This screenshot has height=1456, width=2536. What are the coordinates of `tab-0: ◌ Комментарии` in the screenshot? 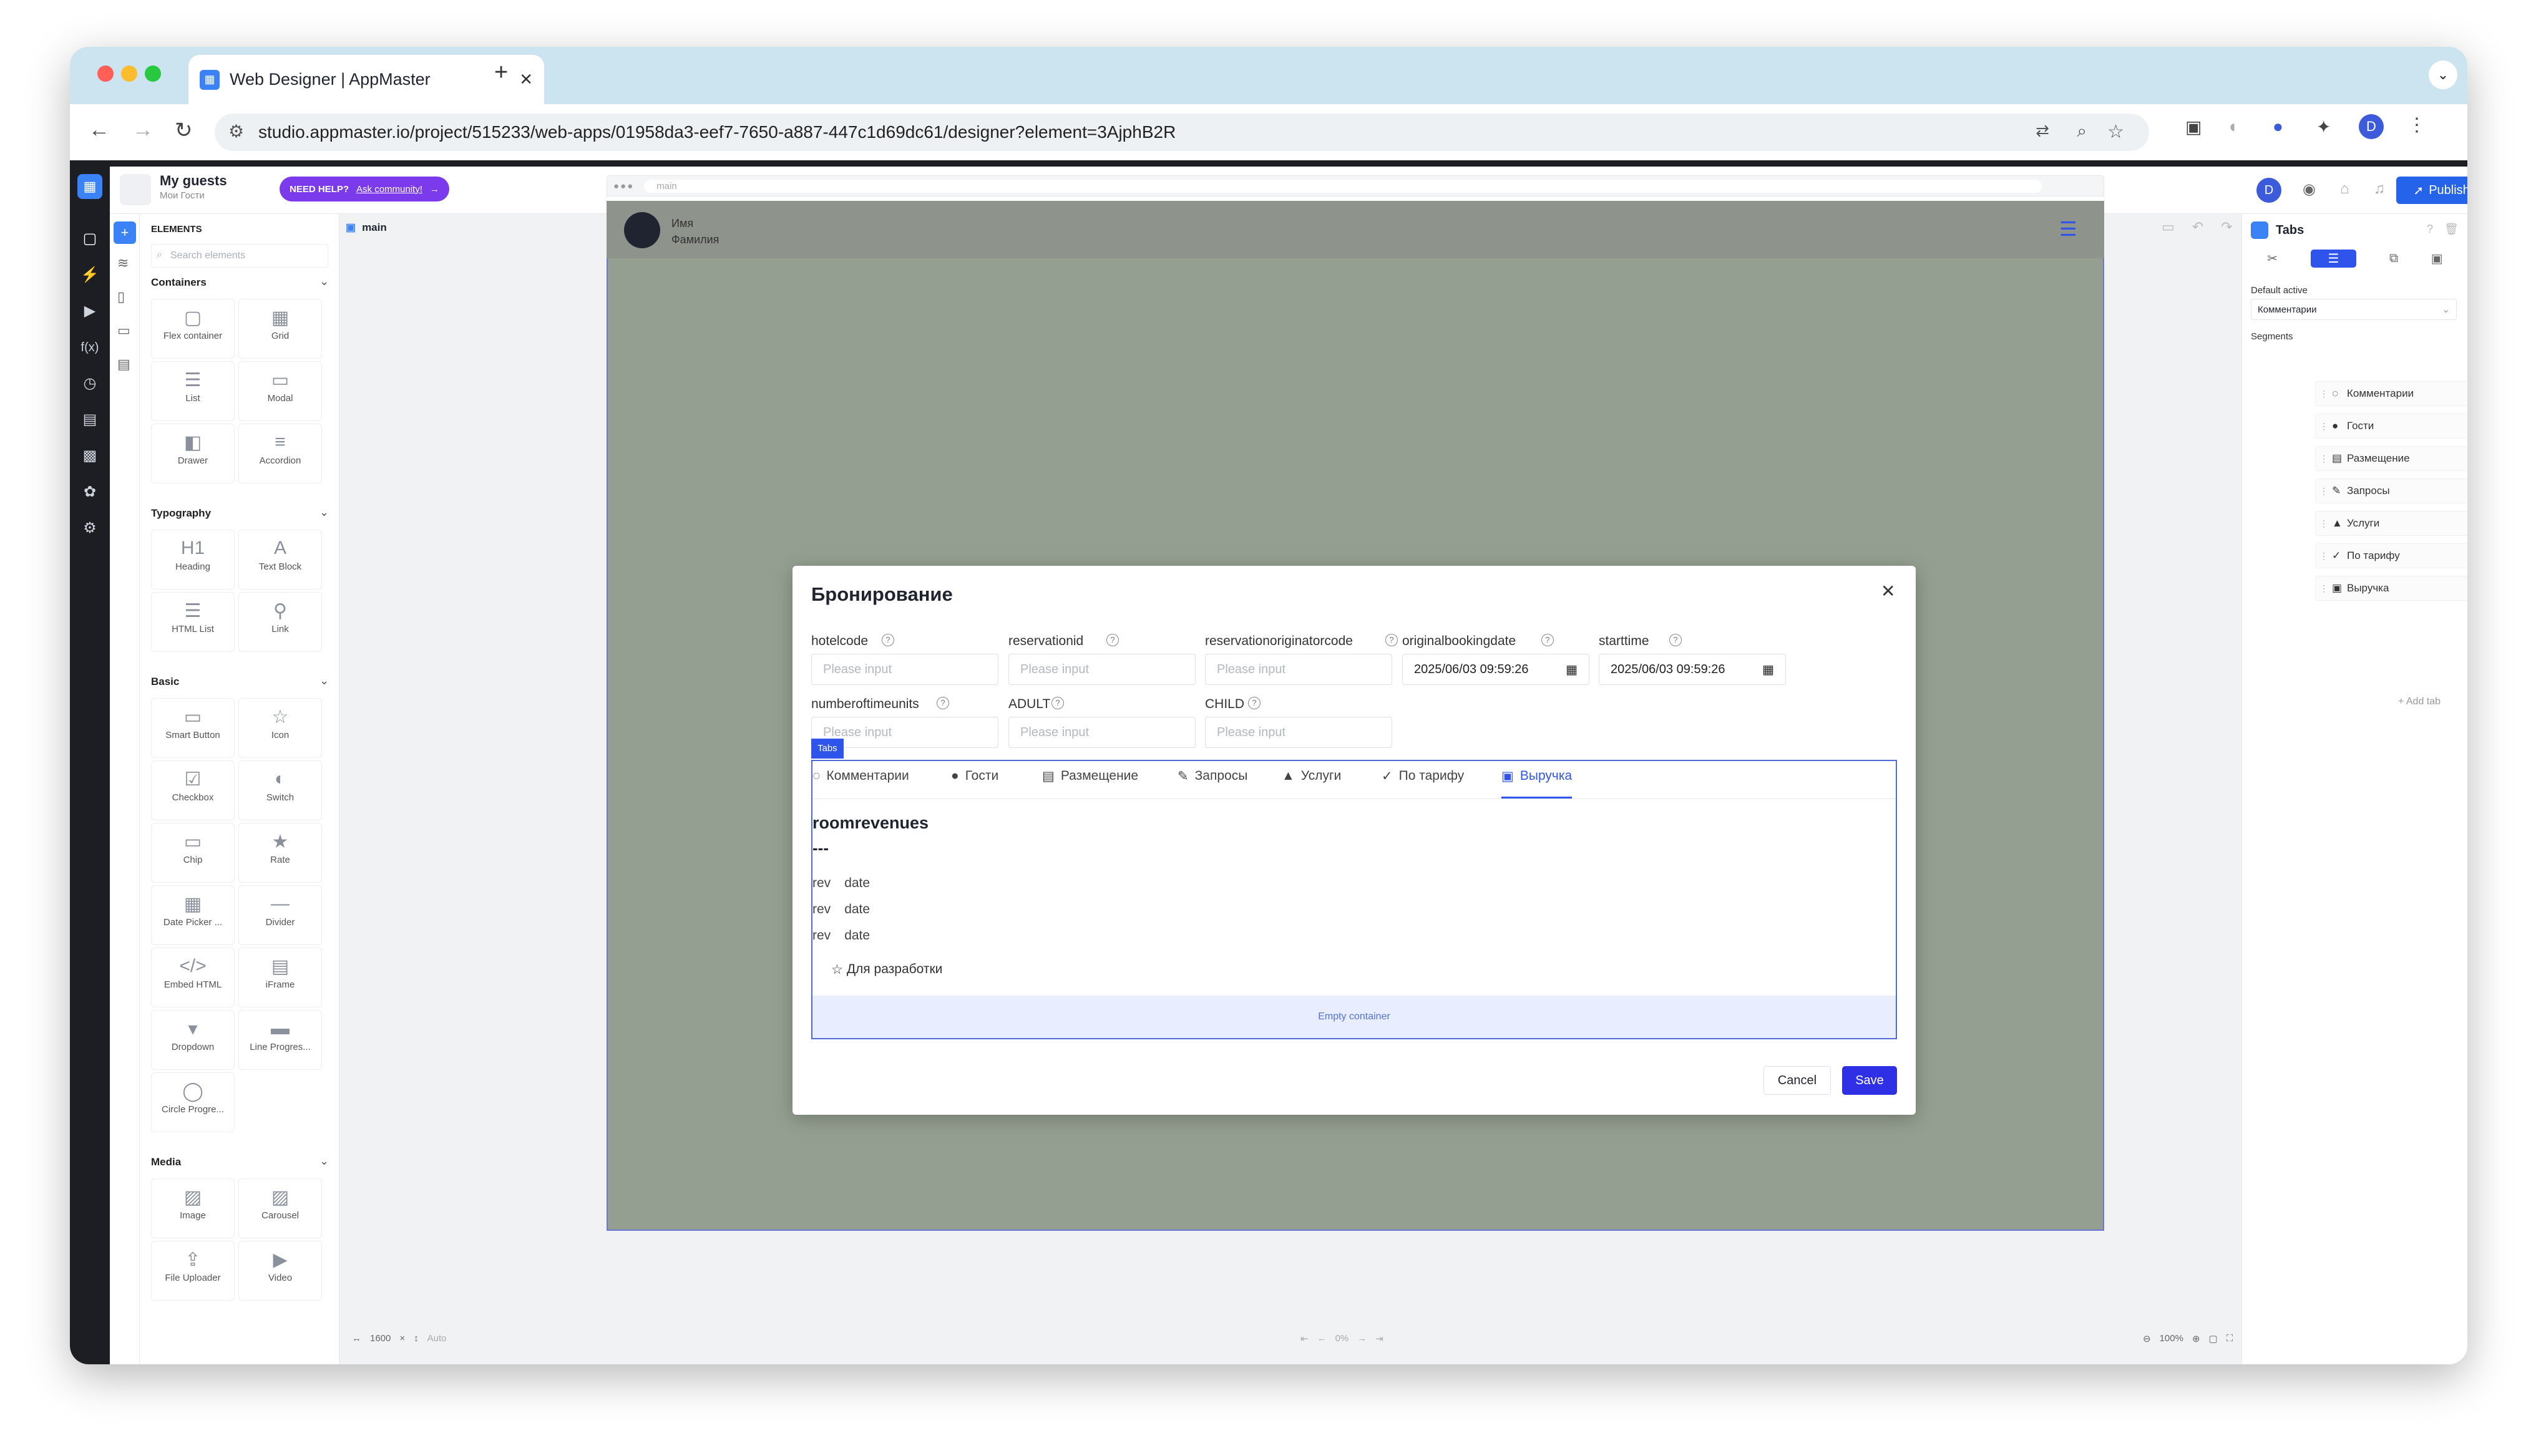 It's located at (860, 783).